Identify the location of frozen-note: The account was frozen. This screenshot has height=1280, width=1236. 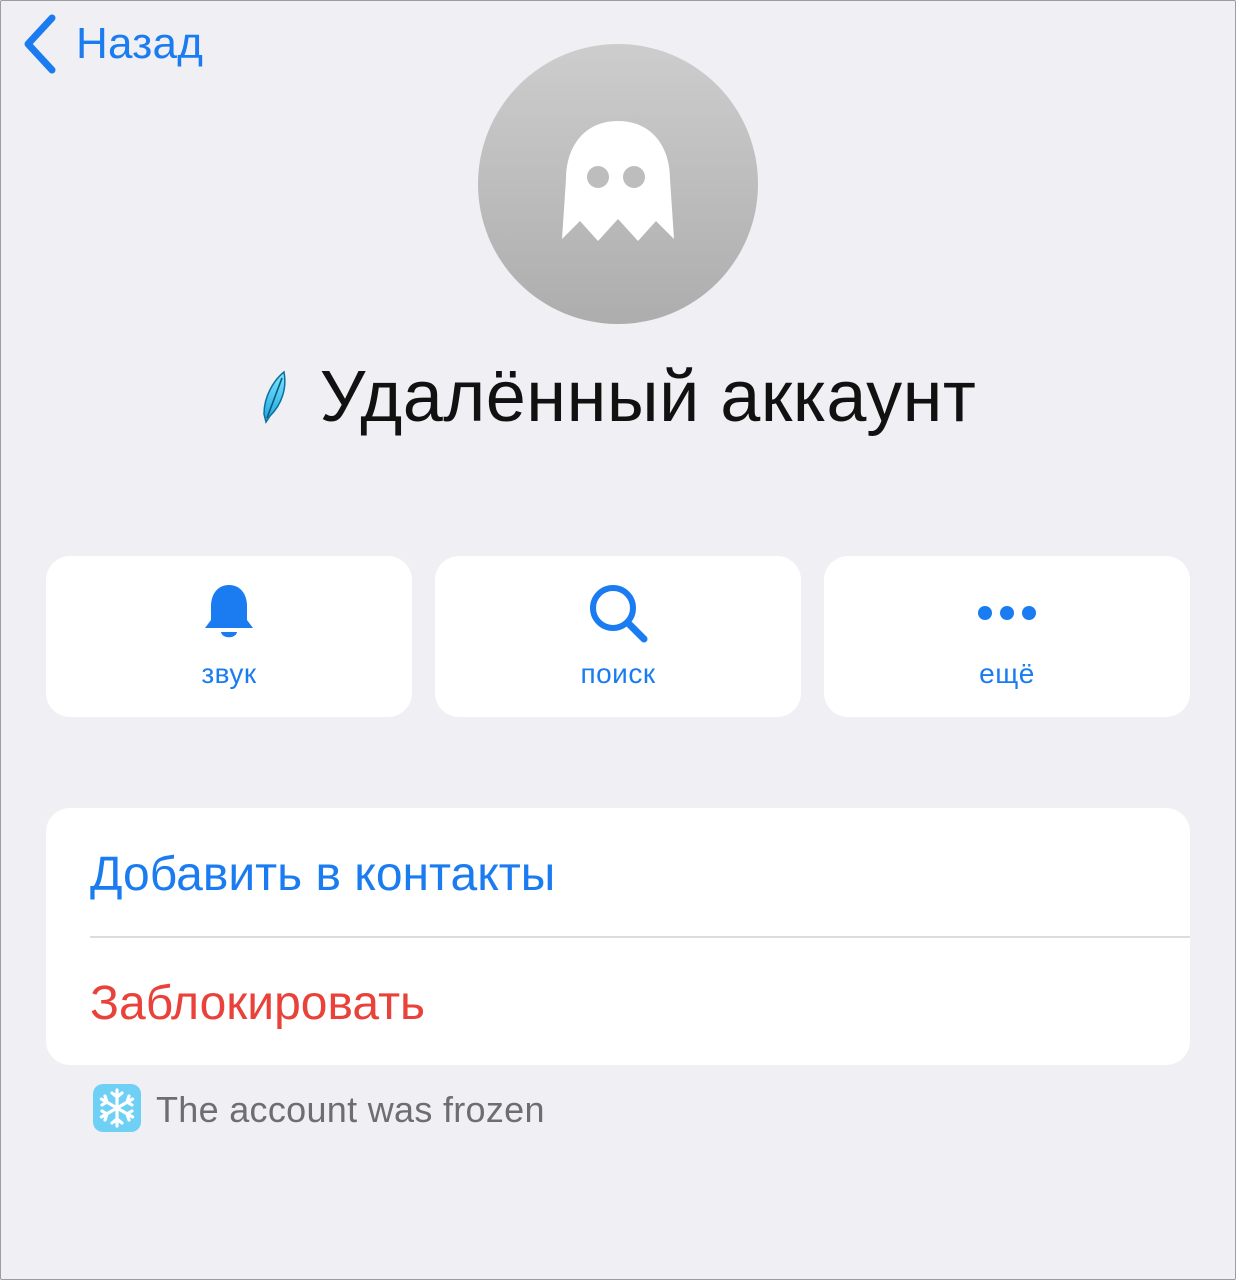
(318, 1110).